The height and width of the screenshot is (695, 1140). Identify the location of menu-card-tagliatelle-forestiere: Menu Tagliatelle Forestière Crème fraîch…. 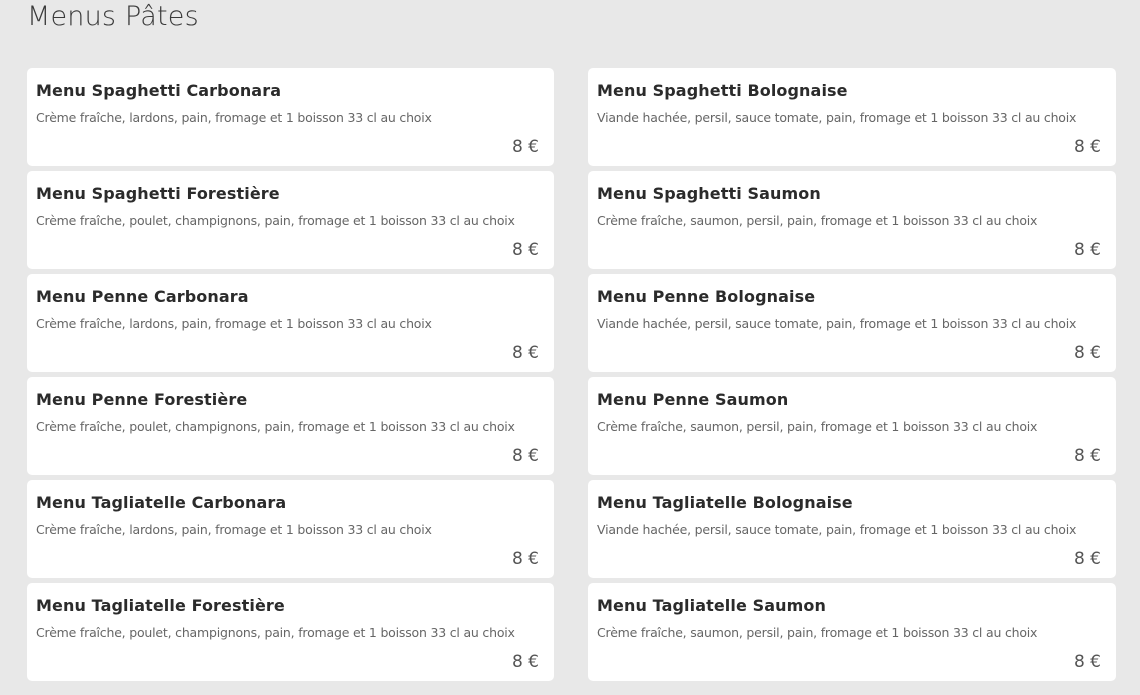
(290, 632).